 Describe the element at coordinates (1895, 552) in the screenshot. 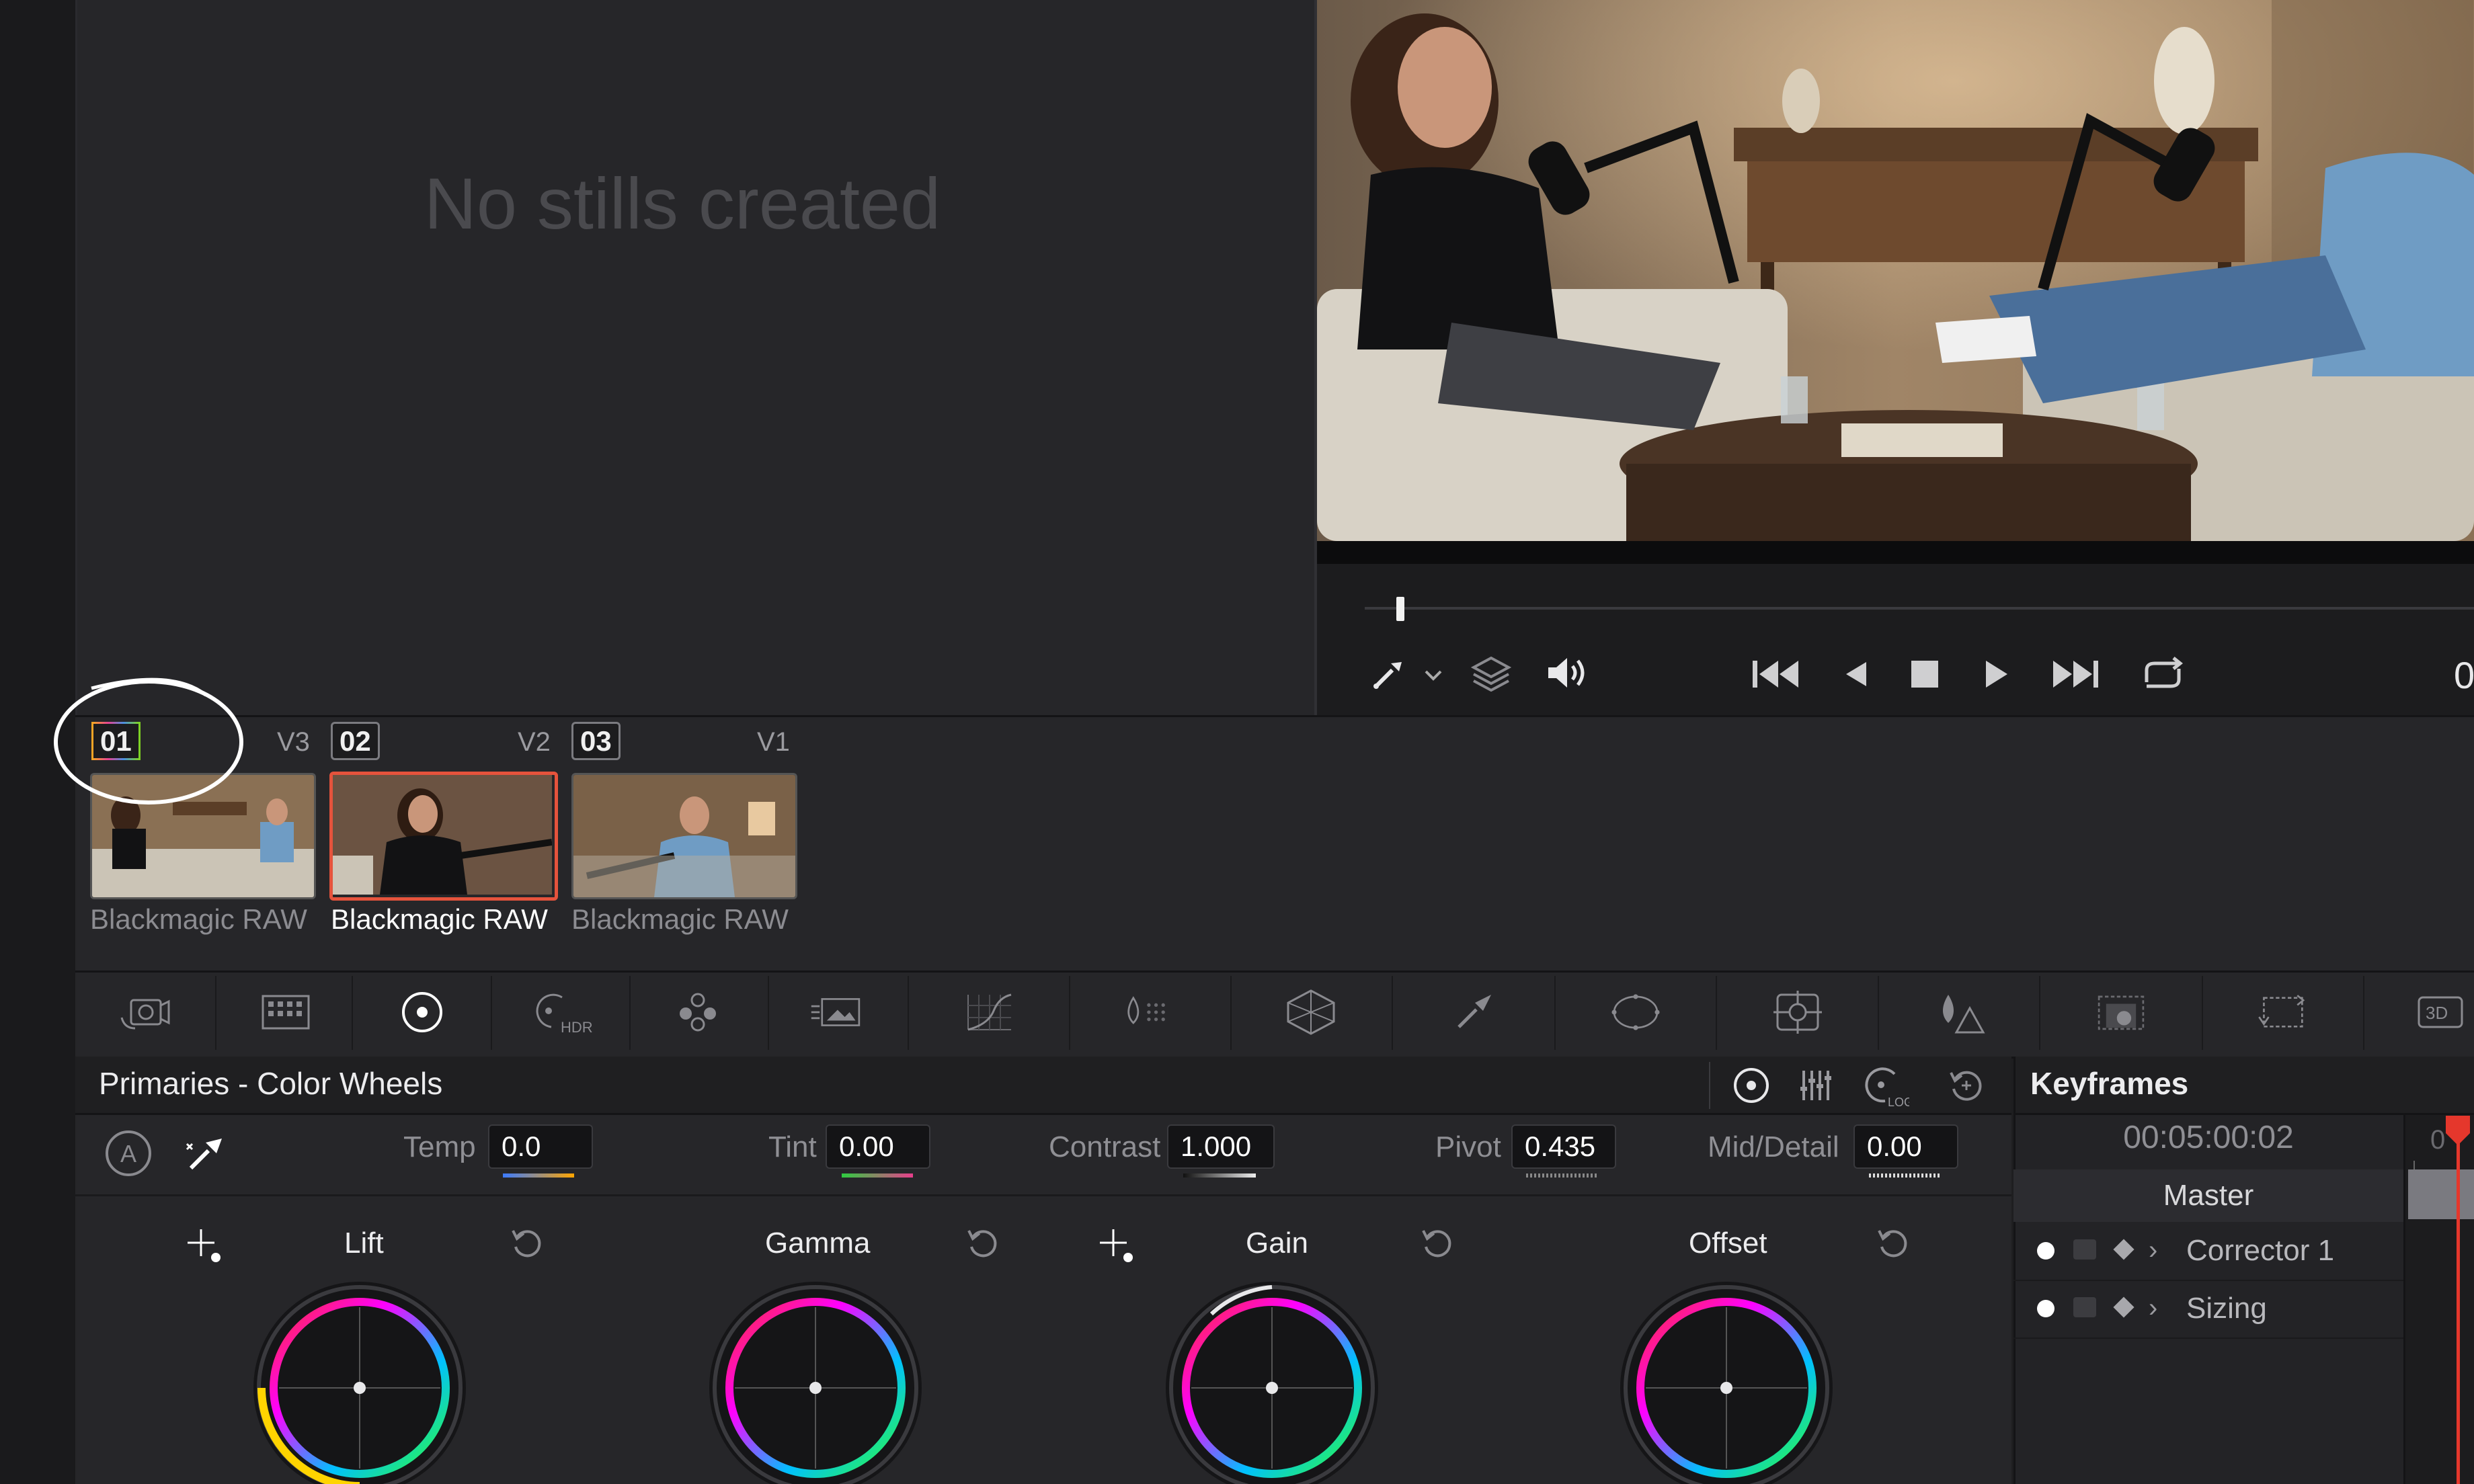

I see `viewer-letterbox` at that location.